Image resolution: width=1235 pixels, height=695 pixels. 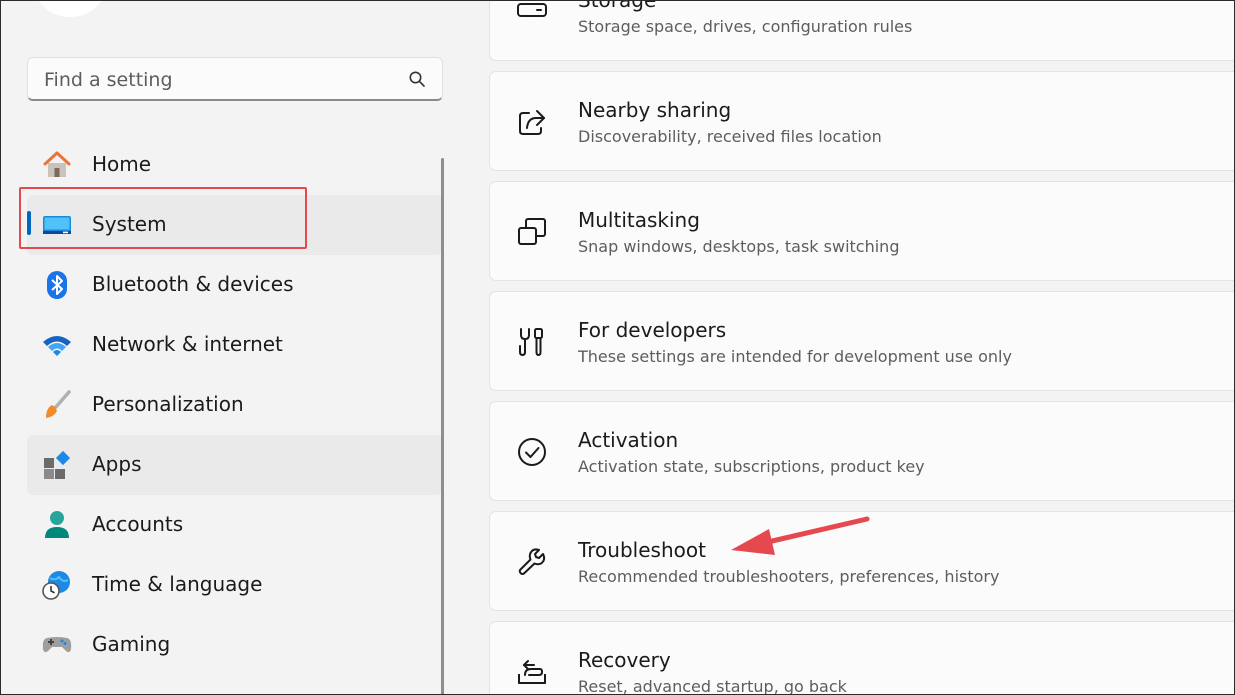 What do you see at coordinates (712, 686) in the screenshot?
I see `card-subtitle: Reset, advanced startup, go back` at bounding box center [712, 686].